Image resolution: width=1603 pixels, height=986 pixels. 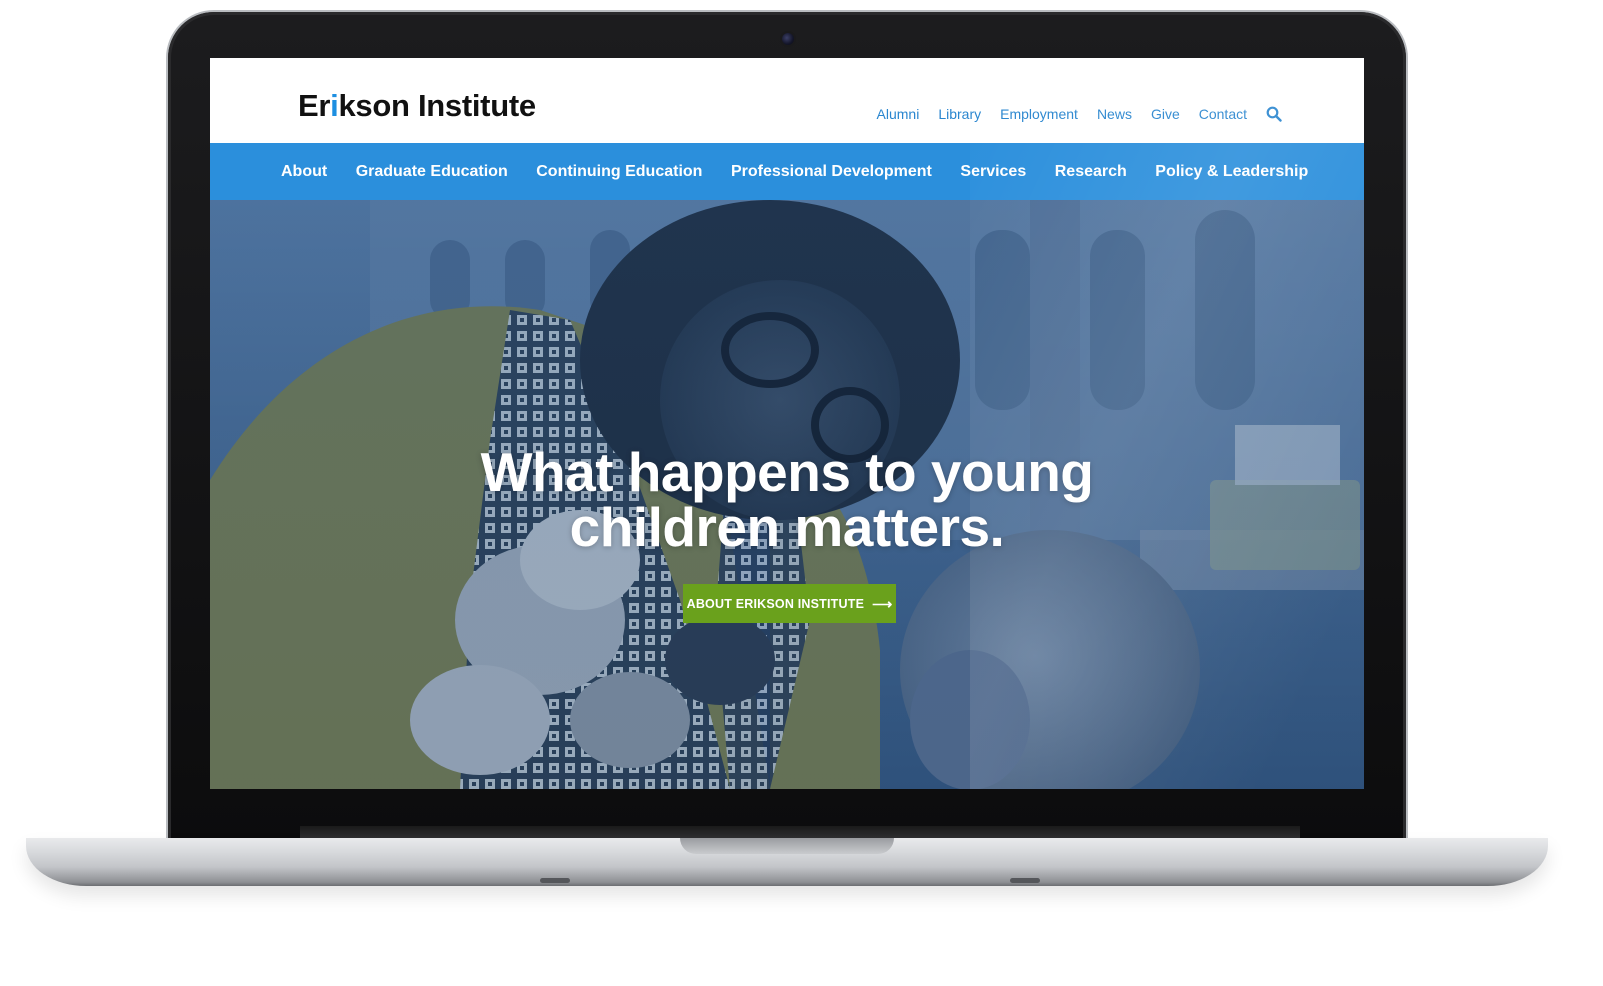 I want to click on logo-text-end: kson Institute, so click(x=437, y=105).